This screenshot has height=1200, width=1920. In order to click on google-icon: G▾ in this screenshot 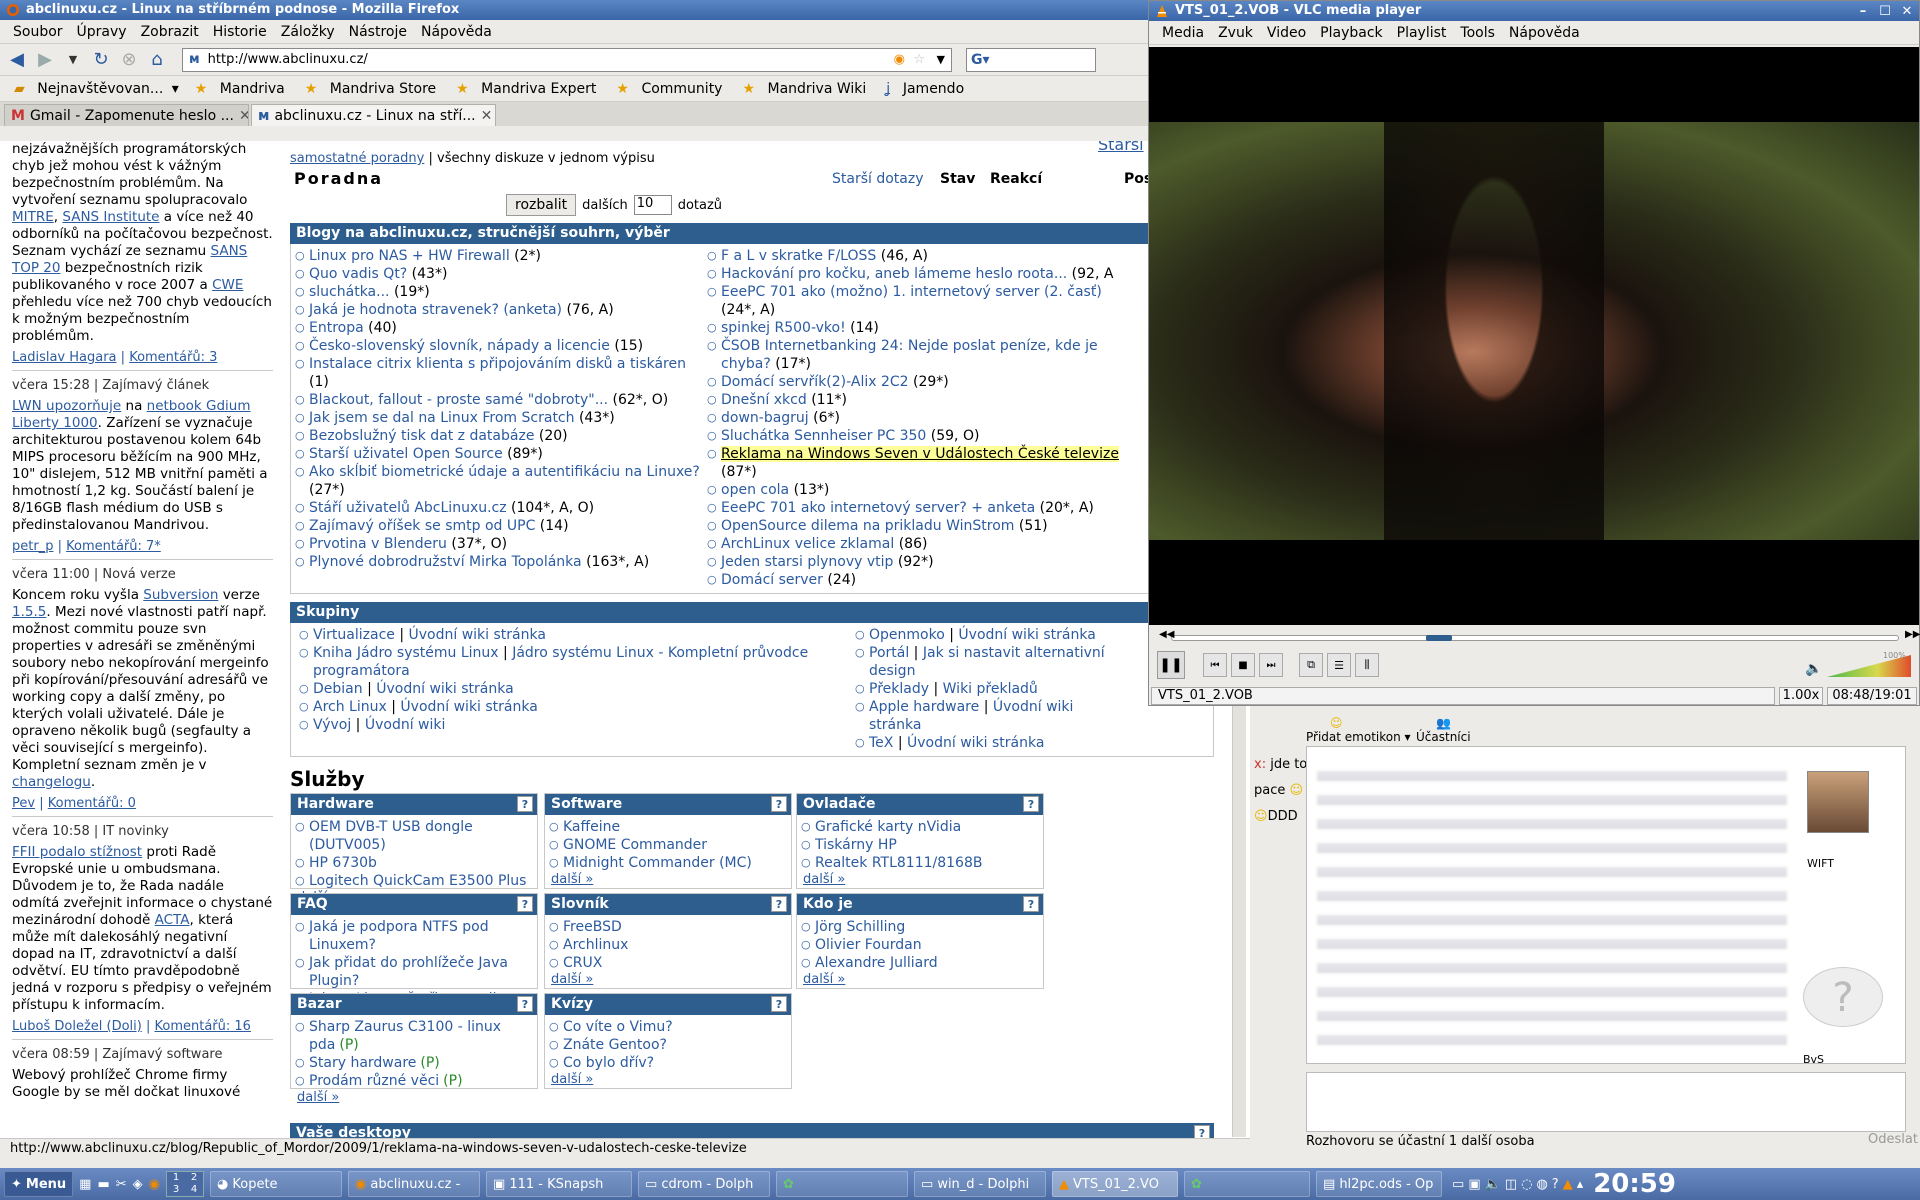, I will do `click(980, 60)`.